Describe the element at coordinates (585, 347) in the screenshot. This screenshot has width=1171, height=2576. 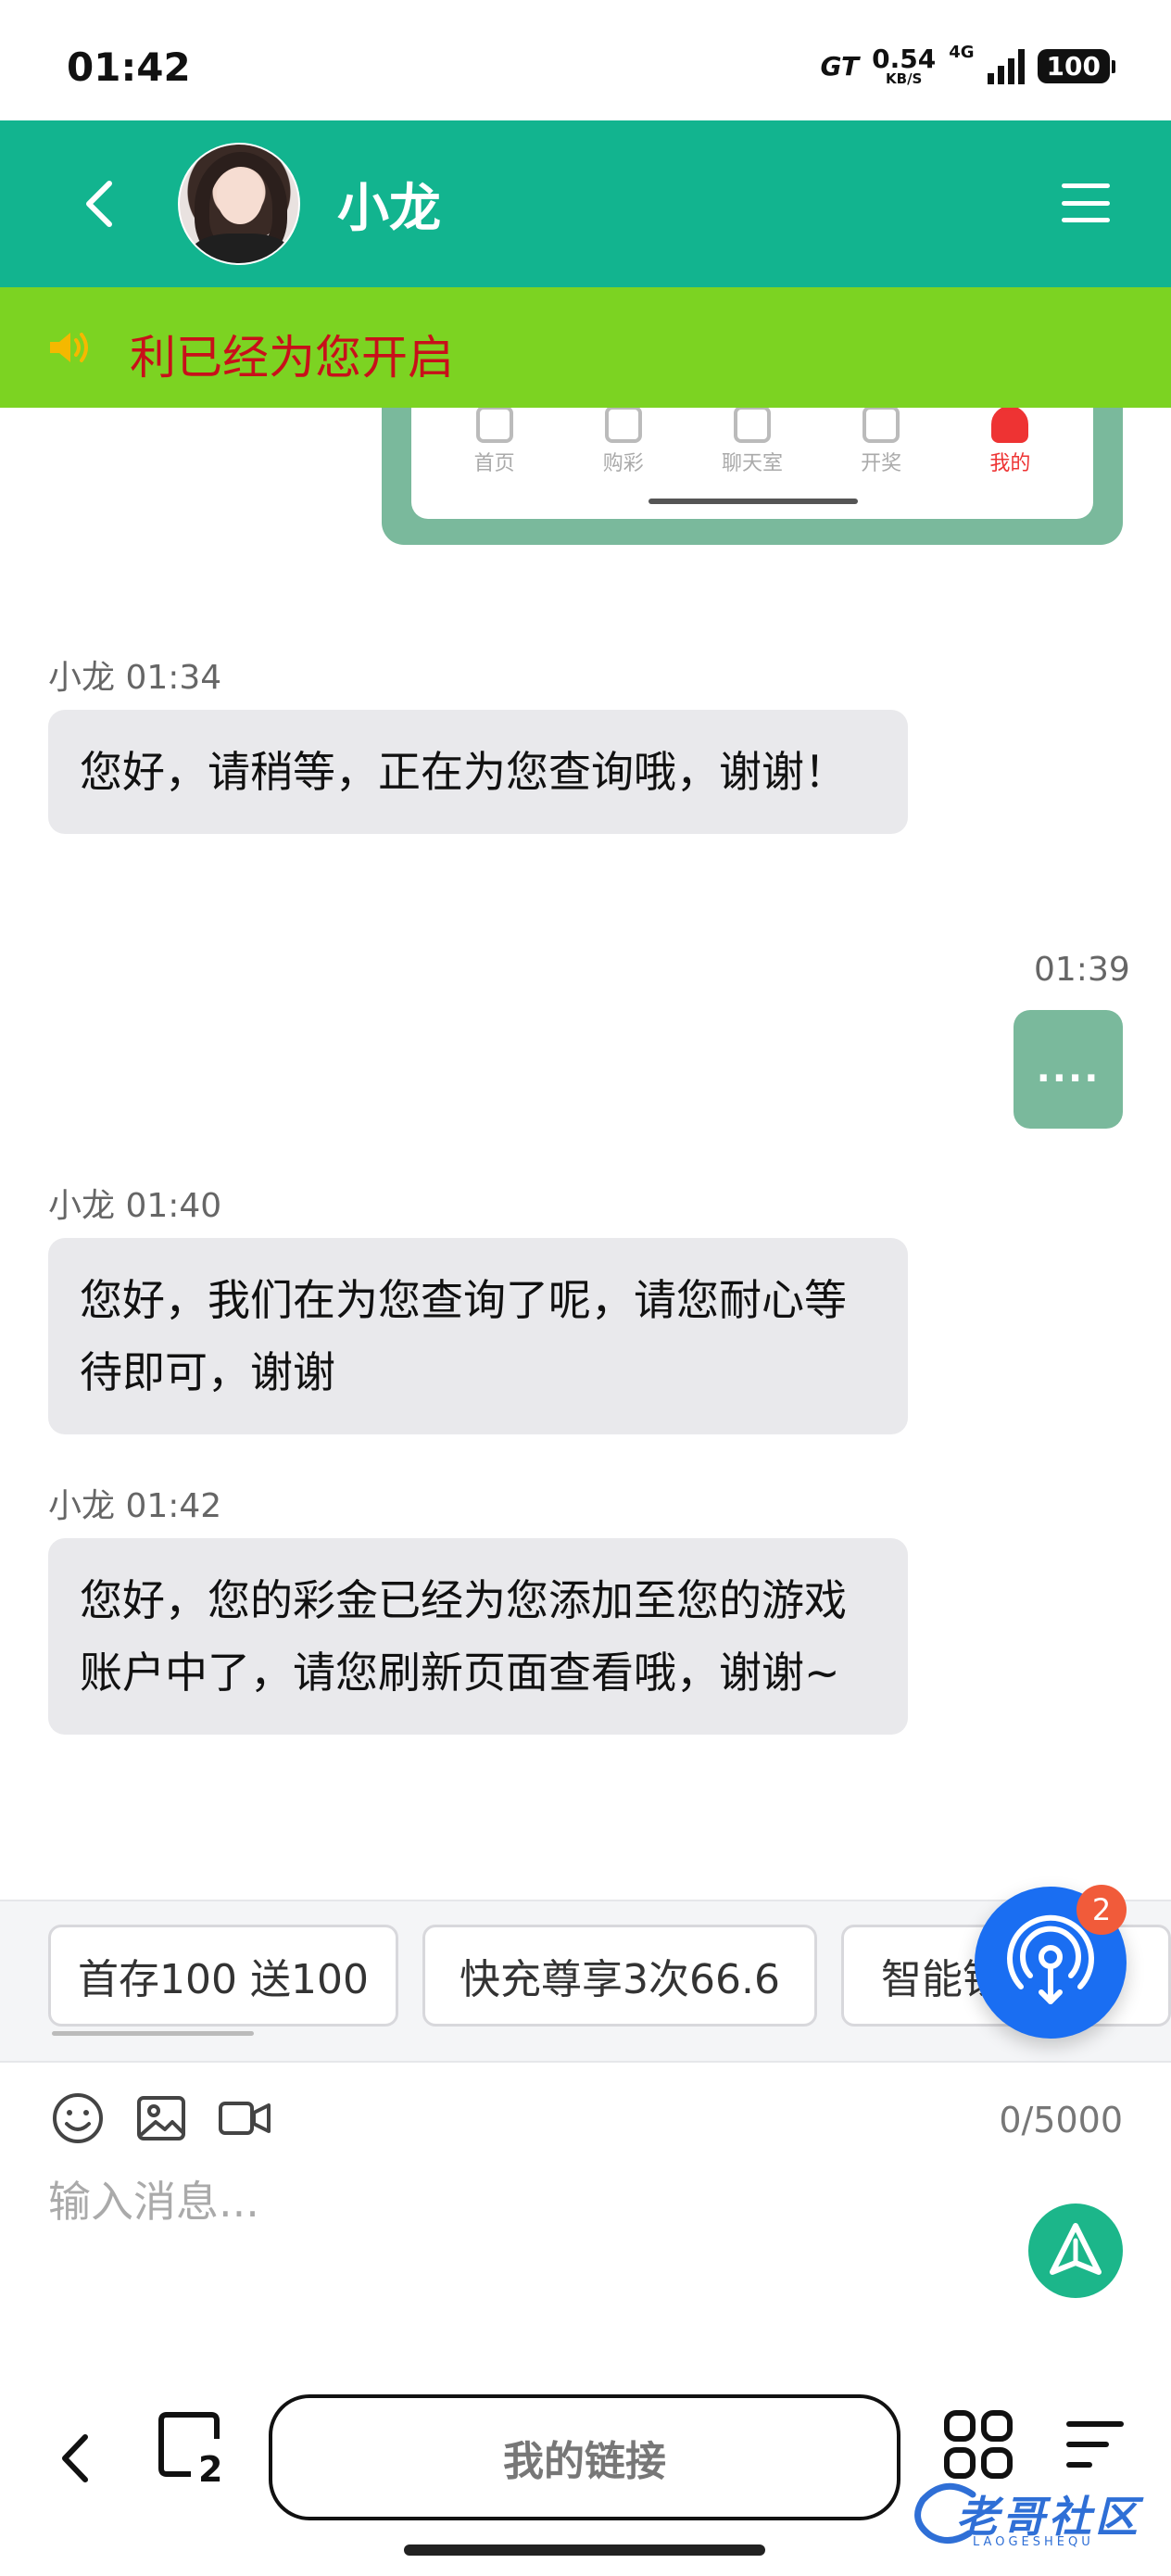
I see `notice-banner: 利已经为您开启` at that location.